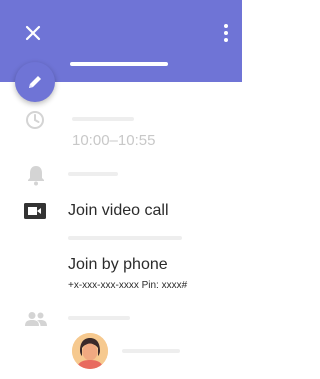  I want to click on avatar, so click(90, 351).